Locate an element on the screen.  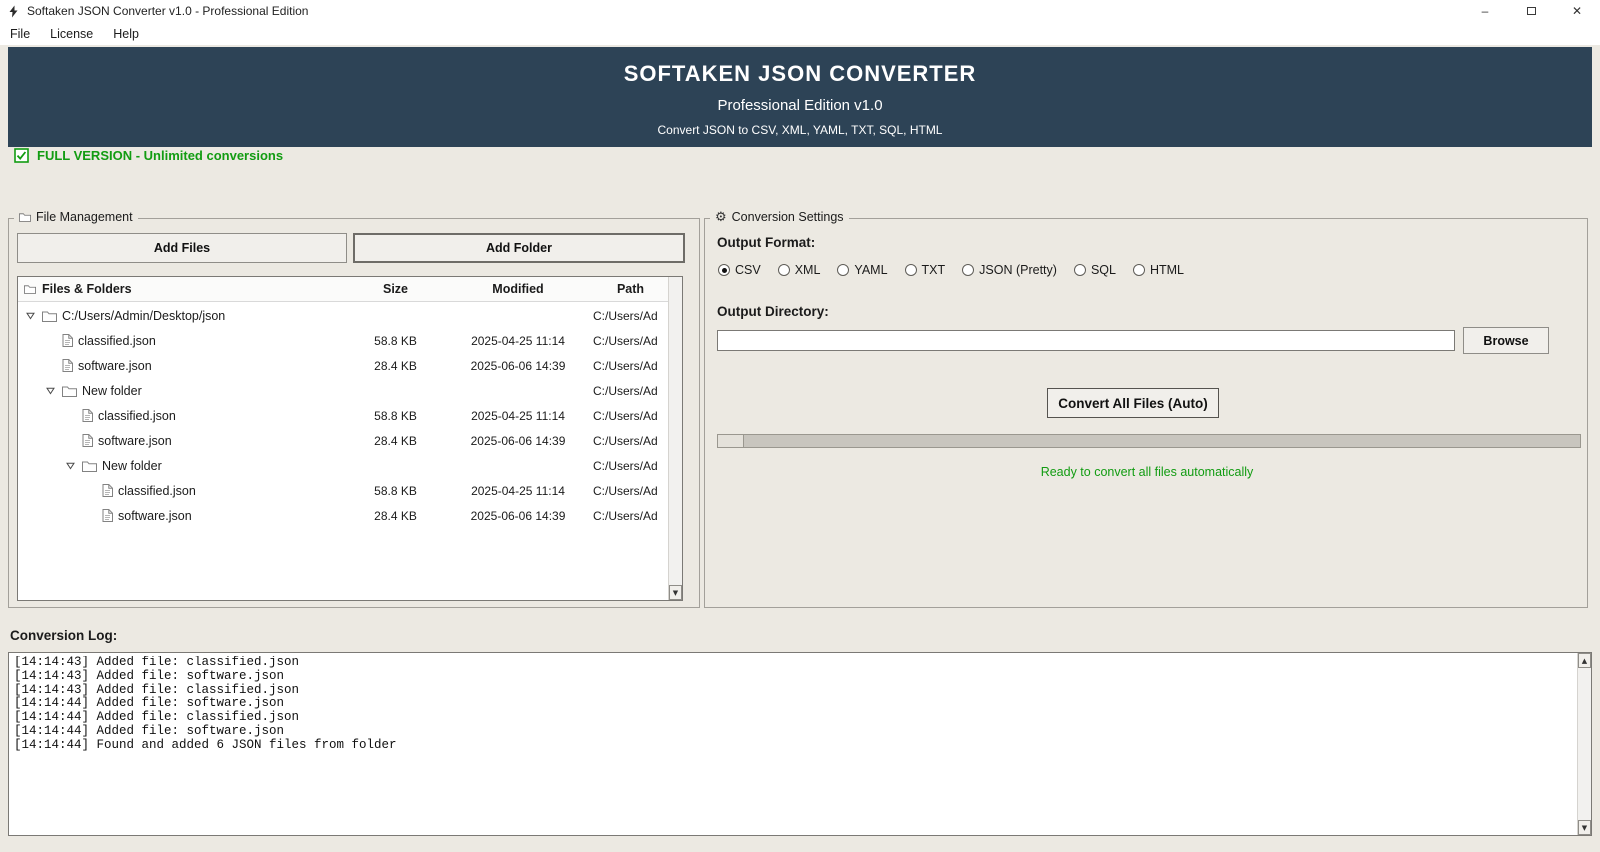
gear-icon: ⚙ is located at coordinates (721, 217).